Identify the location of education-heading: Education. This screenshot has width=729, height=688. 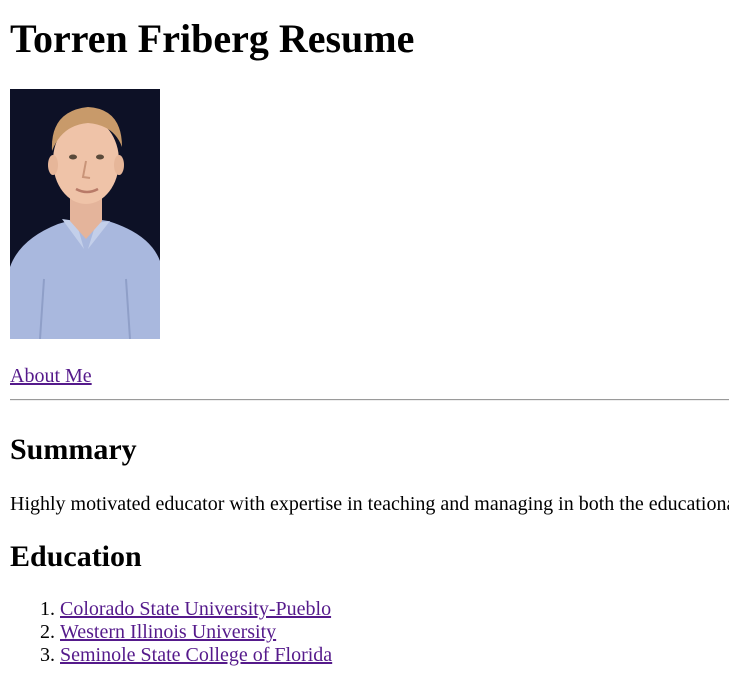
(76, 556).